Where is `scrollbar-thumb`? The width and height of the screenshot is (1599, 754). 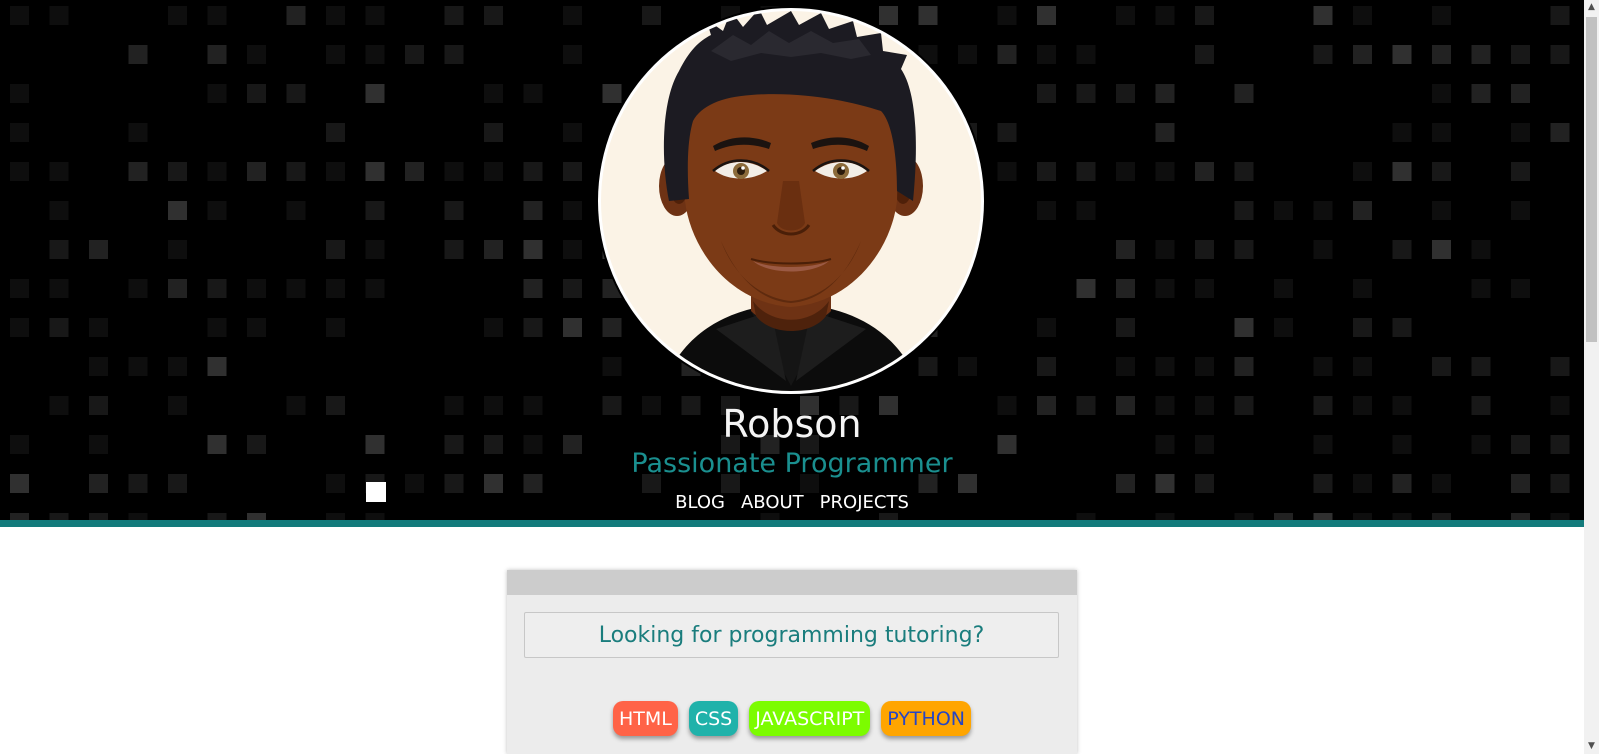
scrollbar-thumb is located at coordinates (1591, 179).